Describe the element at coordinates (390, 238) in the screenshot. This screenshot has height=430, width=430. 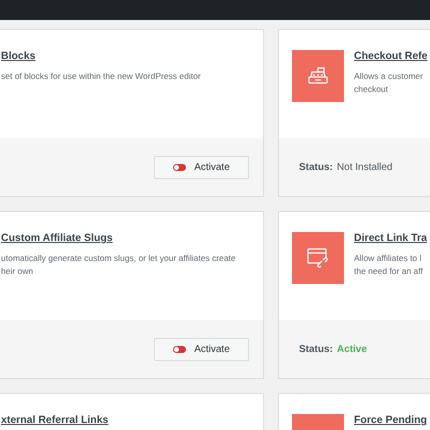
I see `addon-title-link: Direct Link Tra` at that location.